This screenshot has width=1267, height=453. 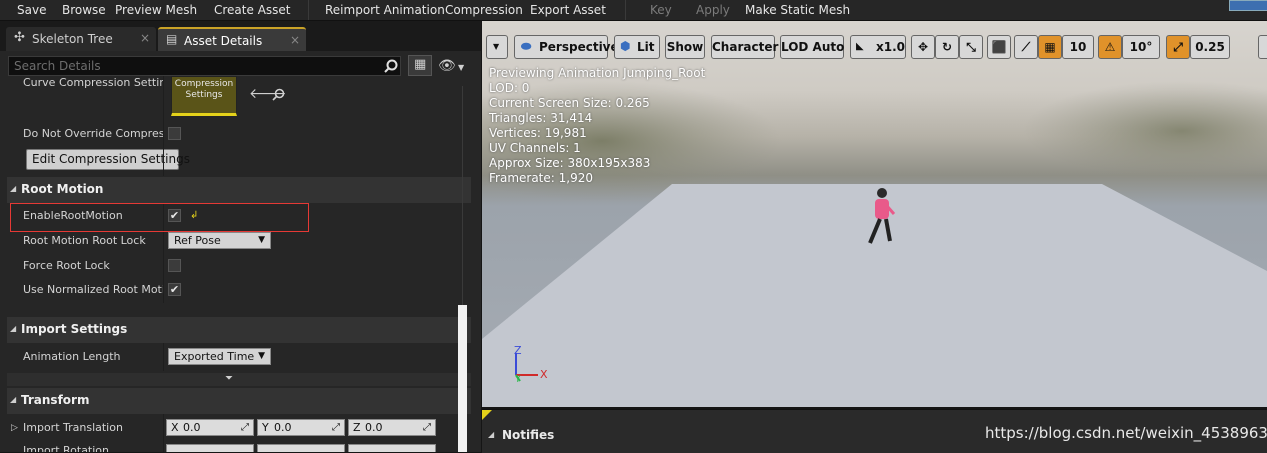 What do you see at coordinates (283, 427) in the screenshot?
I see `translation-y-value: 0.0` at bounding box center [283, 427].